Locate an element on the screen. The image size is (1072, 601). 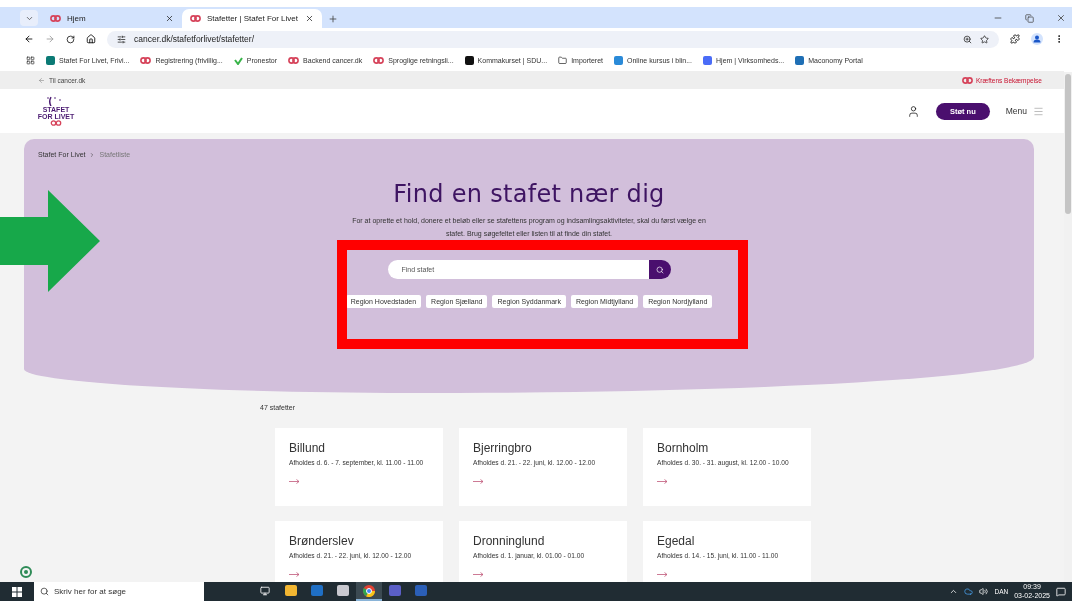
search-icon is located at coordinates (44, 591).